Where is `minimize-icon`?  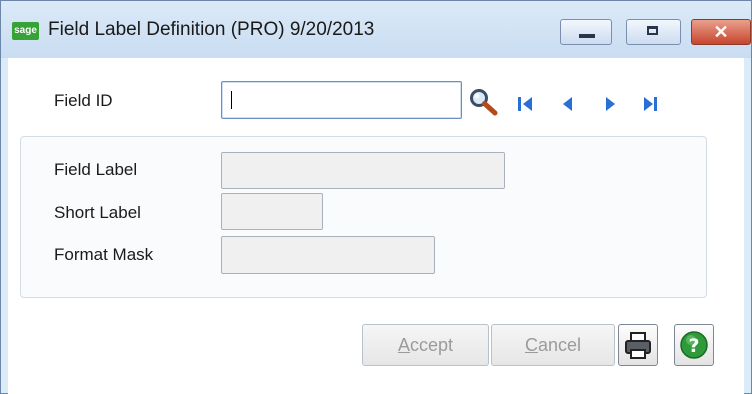 minimize-icon is located at coordinates (587, 36).